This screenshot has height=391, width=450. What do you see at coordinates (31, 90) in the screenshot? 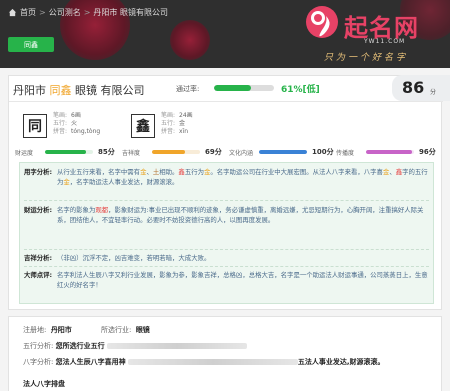
I see `company-name-prefix: 丹阳市` at bounding box center [31, 90].